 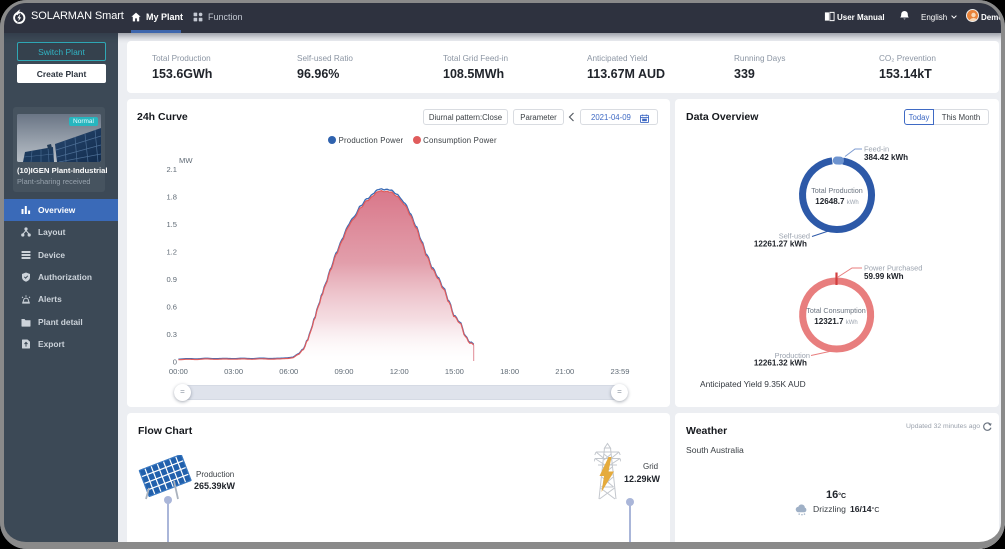 I want to click on svg-text: Total Consumption, so click(x=836, y=310).